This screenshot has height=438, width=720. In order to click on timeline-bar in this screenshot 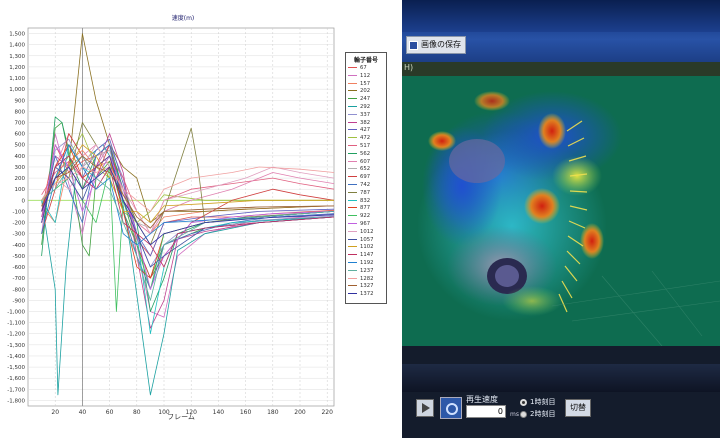, I will do `click(561, 378)`.